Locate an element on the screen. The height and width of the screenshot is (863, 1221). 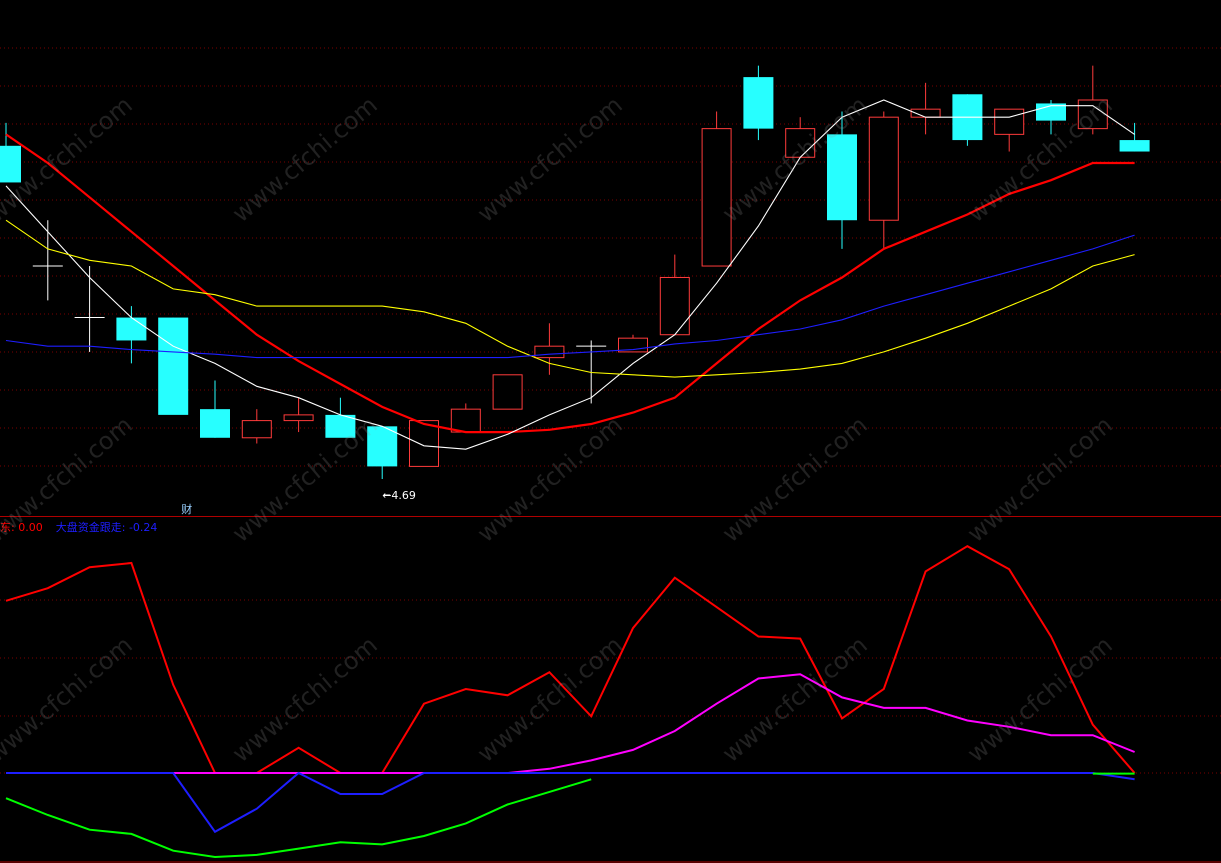
legend-value-1: 0.00 is located at coordinates (30, 527).